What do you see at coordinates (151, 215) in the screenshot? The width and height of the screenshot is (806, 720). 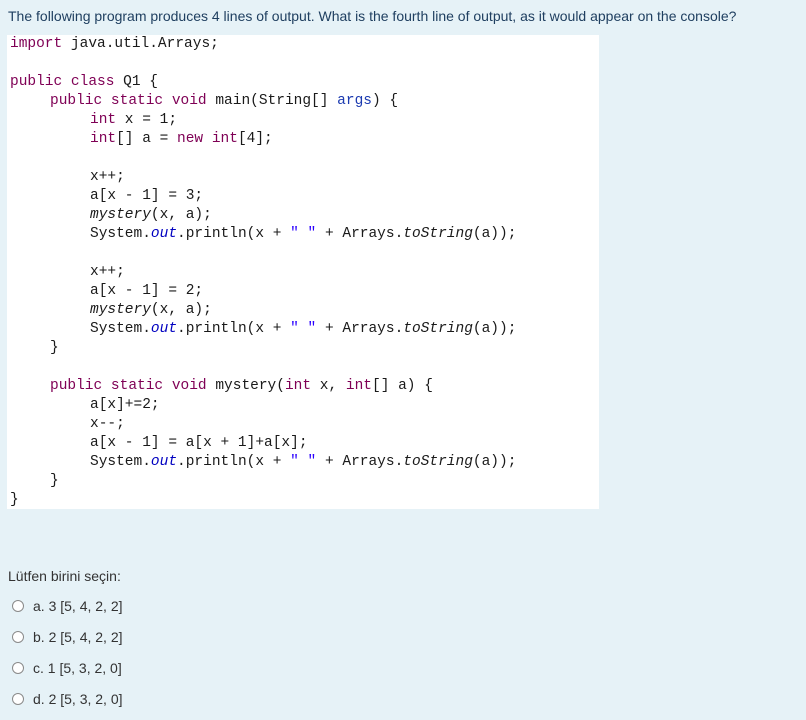 I see `code-line-mystery-call-1: mystery(x, a);` at bounding box center [151, 215].